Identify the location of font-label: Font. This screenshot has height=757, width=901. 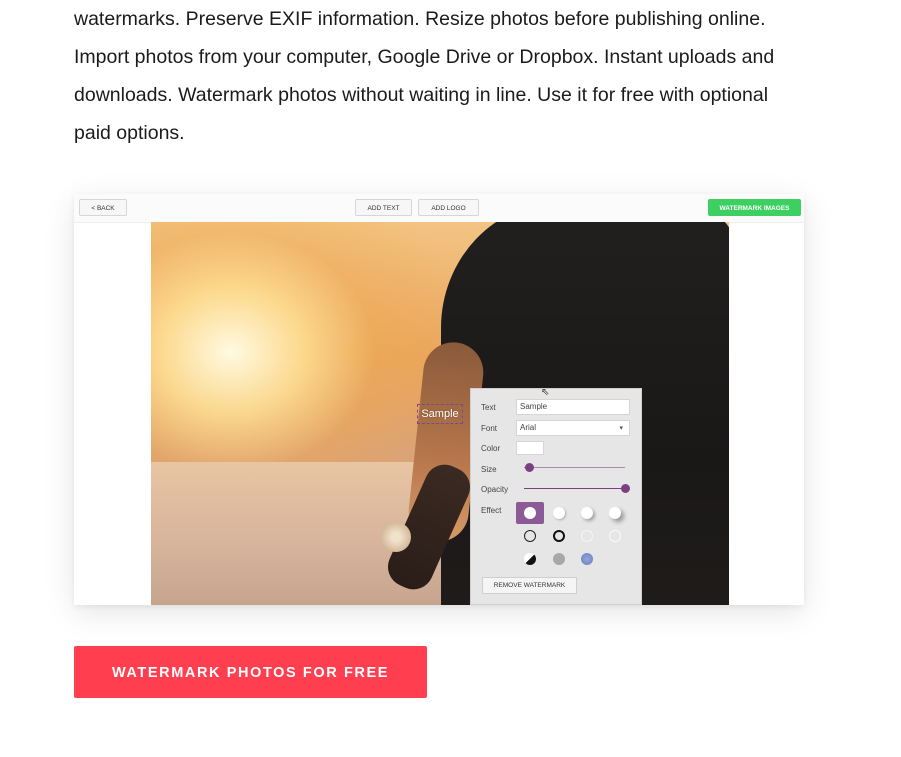
(489, 428).